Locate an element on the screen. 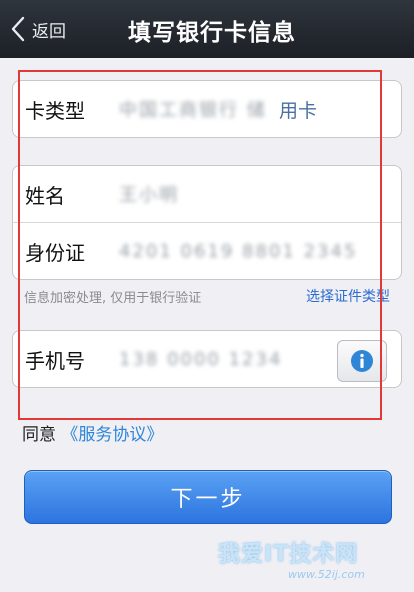  agreement: 同意 《服务协议》 is located at coordinates (92, 432).